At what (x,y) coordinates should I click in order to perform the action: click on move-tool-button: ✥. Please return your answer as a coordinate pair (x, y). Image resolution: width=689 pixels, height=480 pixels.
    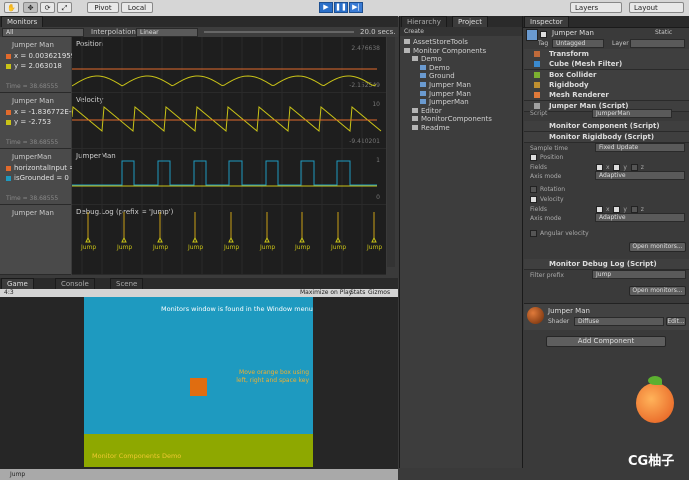
    Looking at the image, I should click on (30, 7).